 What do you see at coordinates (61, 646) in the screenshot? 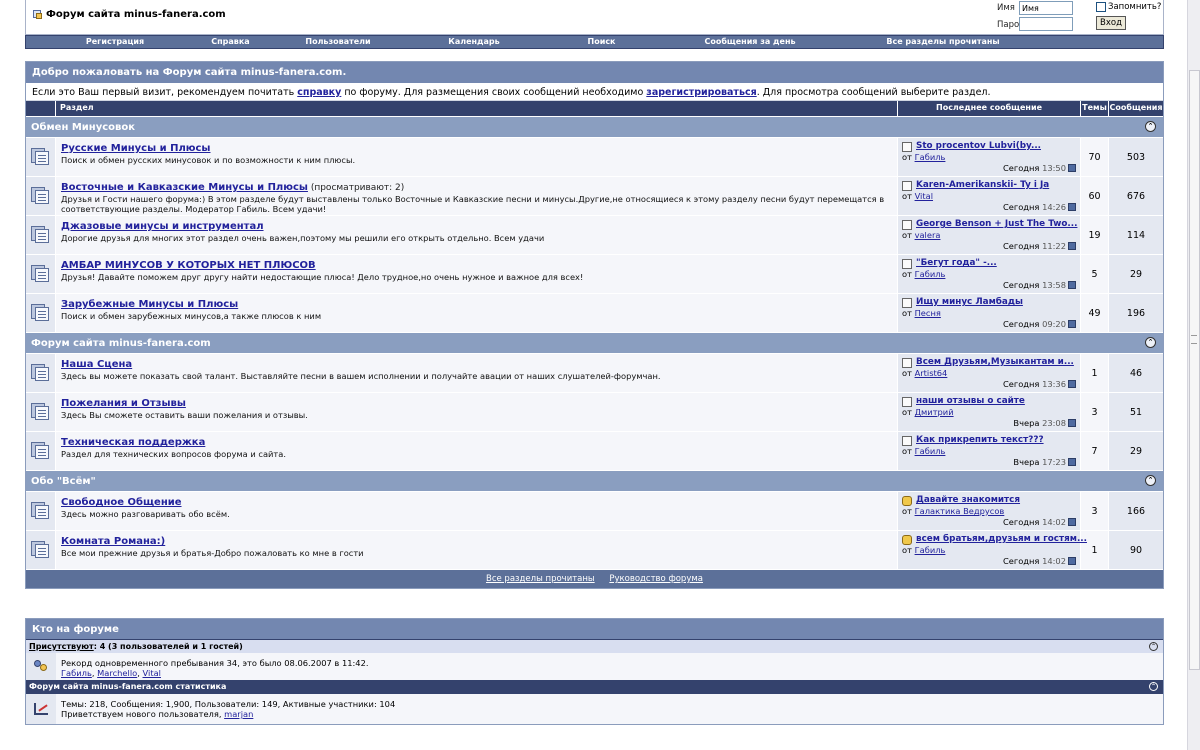
I see `present-link: Присутствуют` at bounding box center [61, 646].